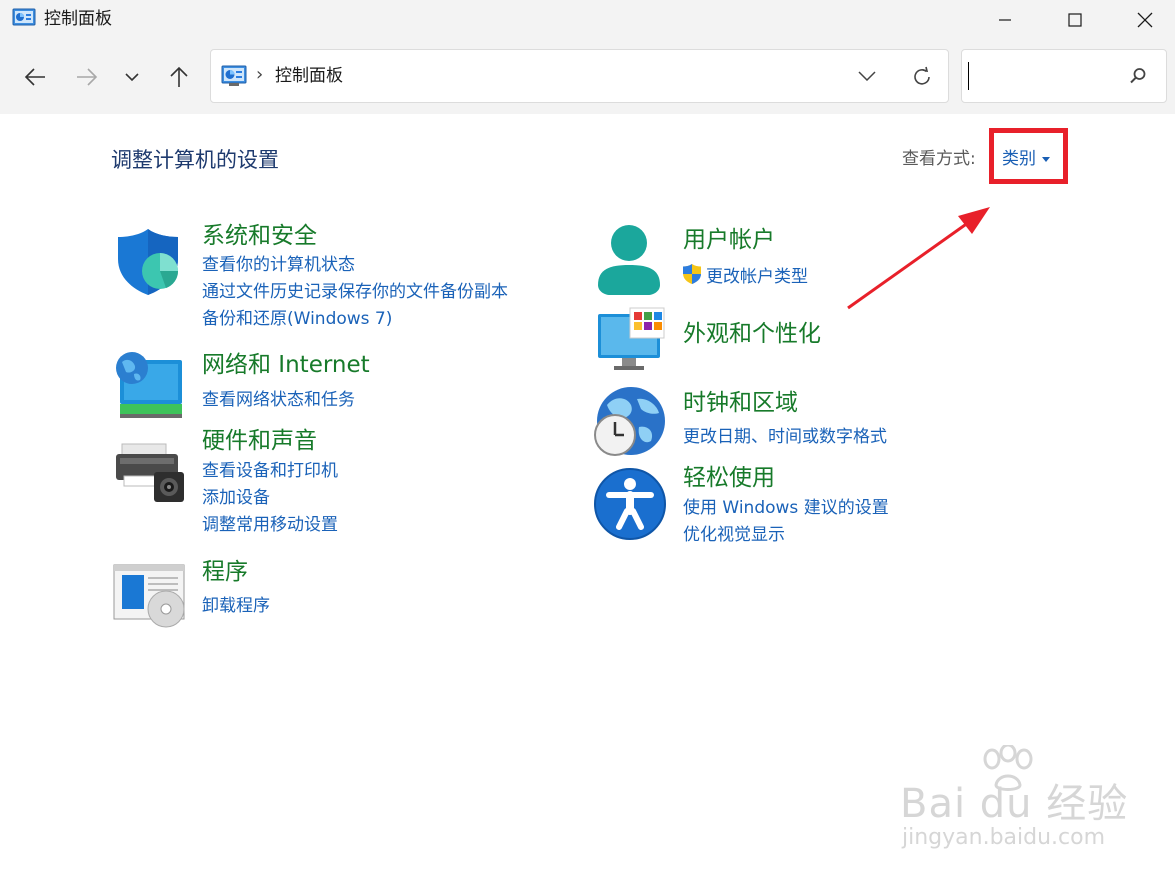  I want to click on link-backup-restore: 备份和还原(Windows 7), so click(297, 319).